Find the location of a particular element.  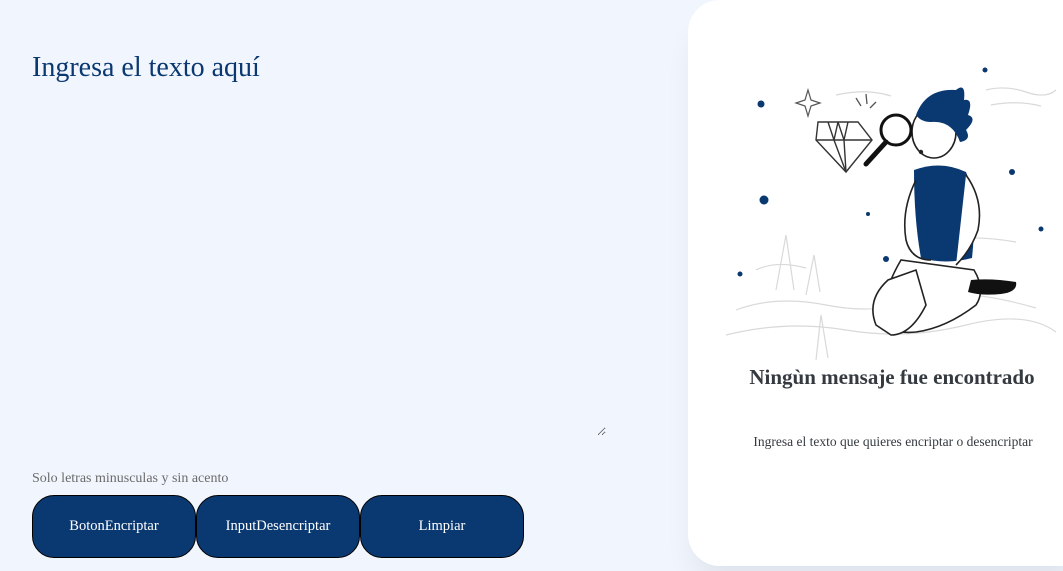

result-title: Ningùn mensaje fue encontrado is located at coordinates (892, 377).